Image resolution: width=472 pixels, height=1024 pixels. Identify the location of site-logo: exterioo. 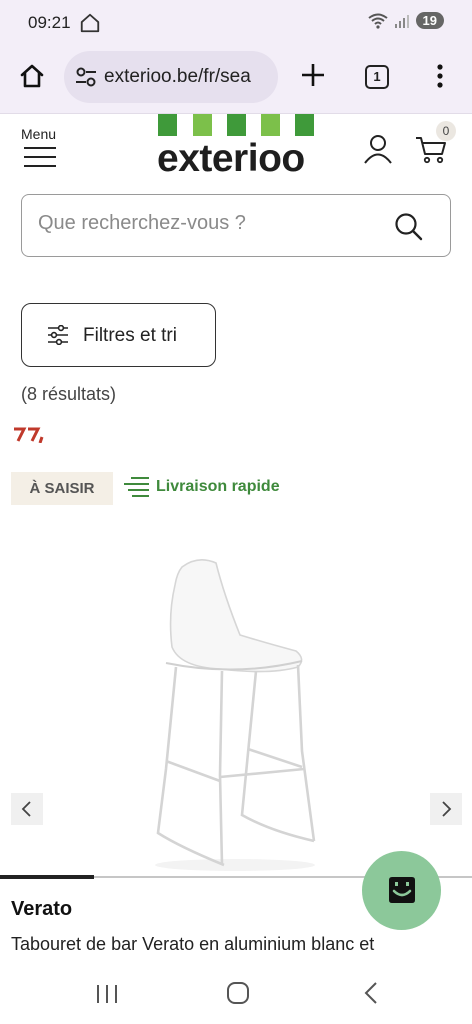
(231, 159).